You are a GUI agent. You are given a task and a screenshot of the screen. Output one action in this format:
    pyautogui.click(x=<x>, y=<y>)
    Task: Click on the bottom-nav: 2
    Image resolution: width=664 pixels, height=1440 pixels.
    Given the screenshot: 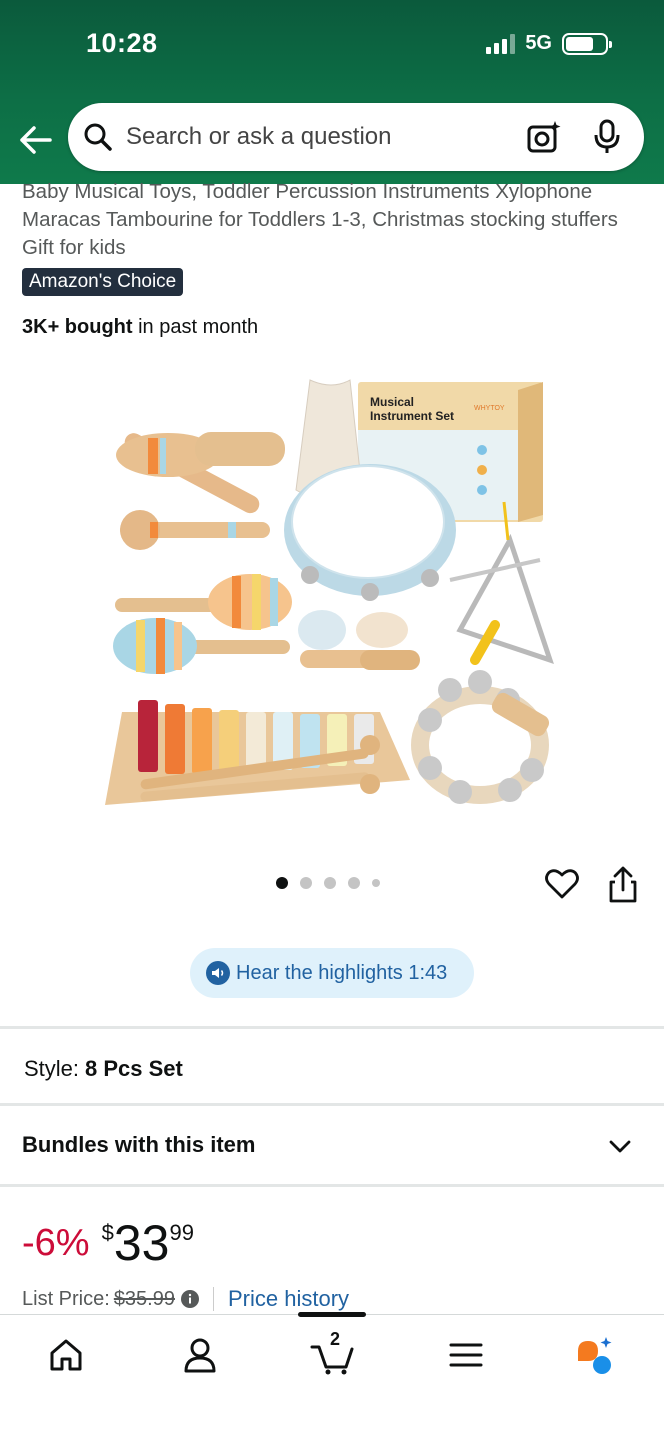 What is the action you would take?
    pyautogui.click(x=332, y=1376)
    